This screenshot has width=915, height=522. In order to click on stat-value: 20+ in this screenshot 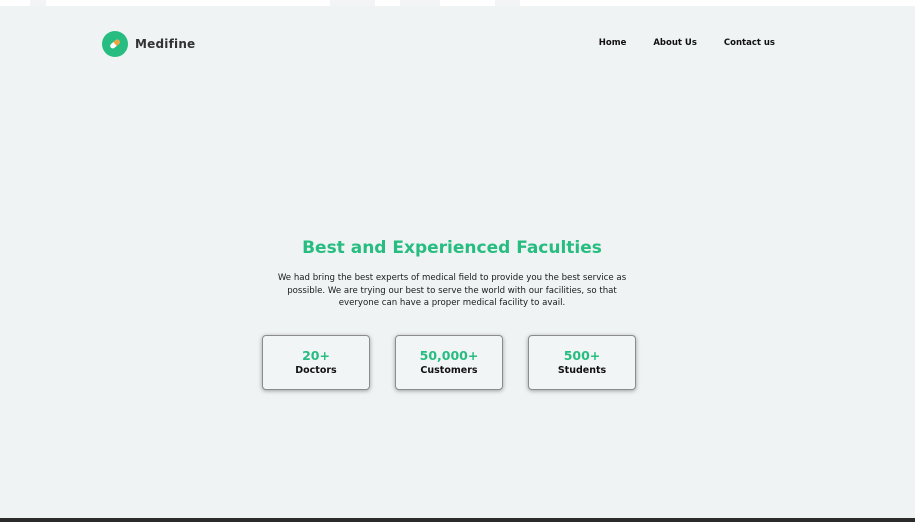, I will do `click(316, 355)`.